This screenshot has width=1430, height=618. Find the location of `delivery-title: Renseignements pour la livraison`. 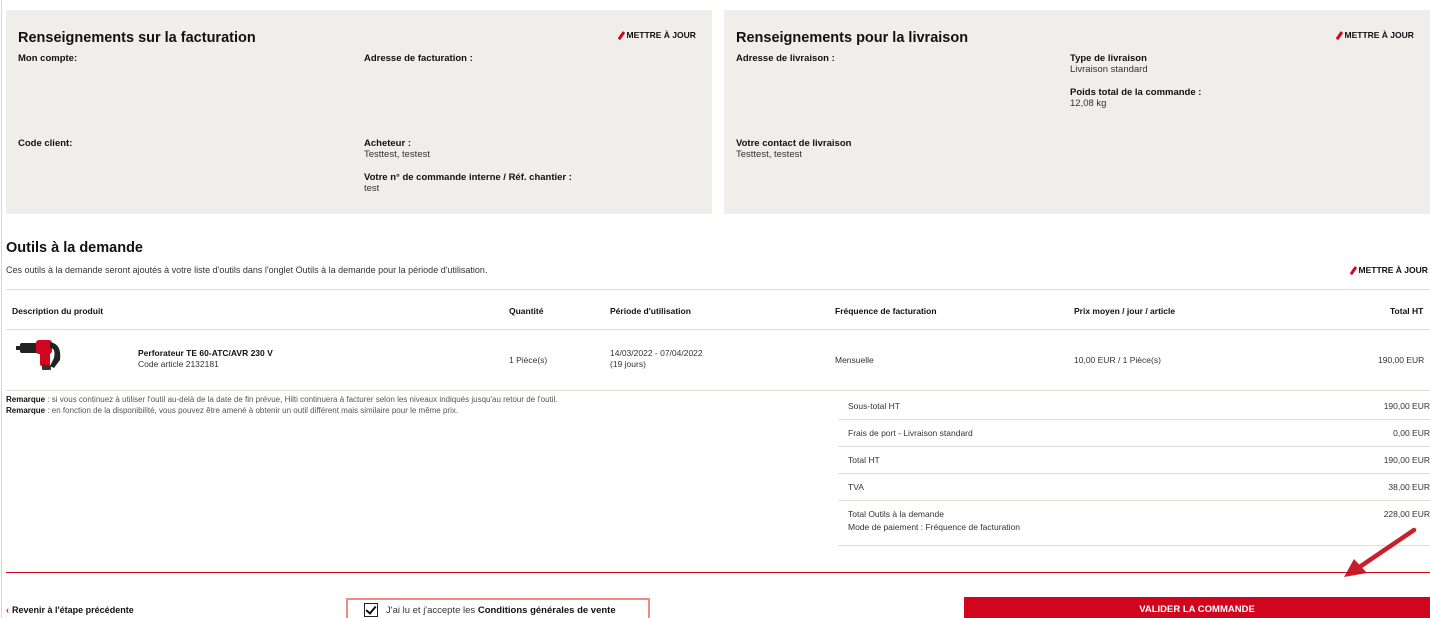

delivery-title: Renseignements pour la livraison is located at coordinates (852, 38).